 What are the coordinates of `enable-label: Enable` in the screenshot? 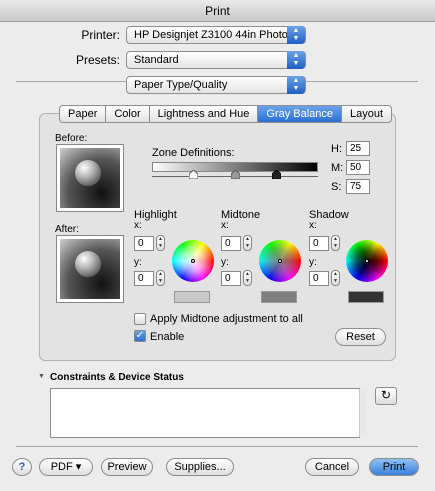 It's located at (167, 337).